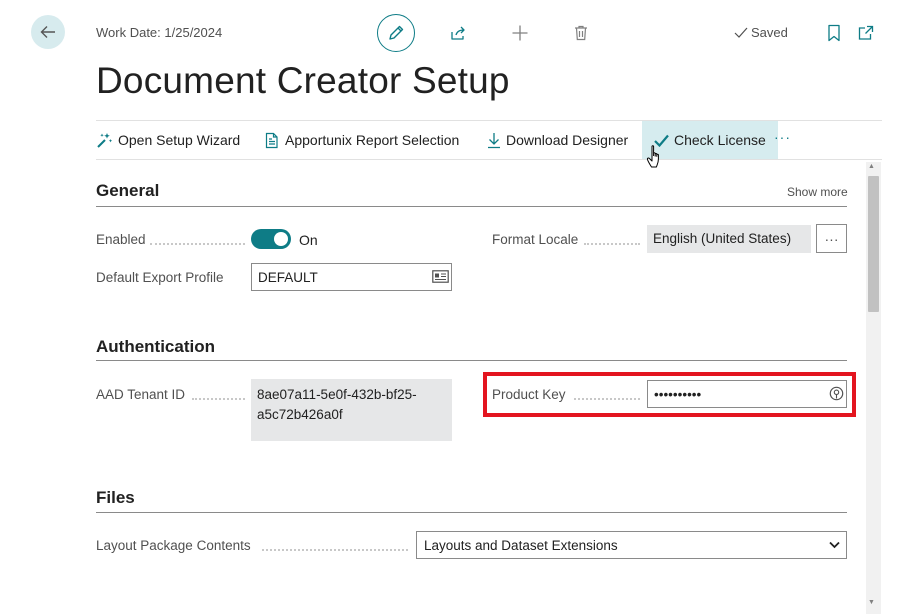 This screenshot has height=614, width=910. I want to click on enabled-value: On, so click(308, 240).